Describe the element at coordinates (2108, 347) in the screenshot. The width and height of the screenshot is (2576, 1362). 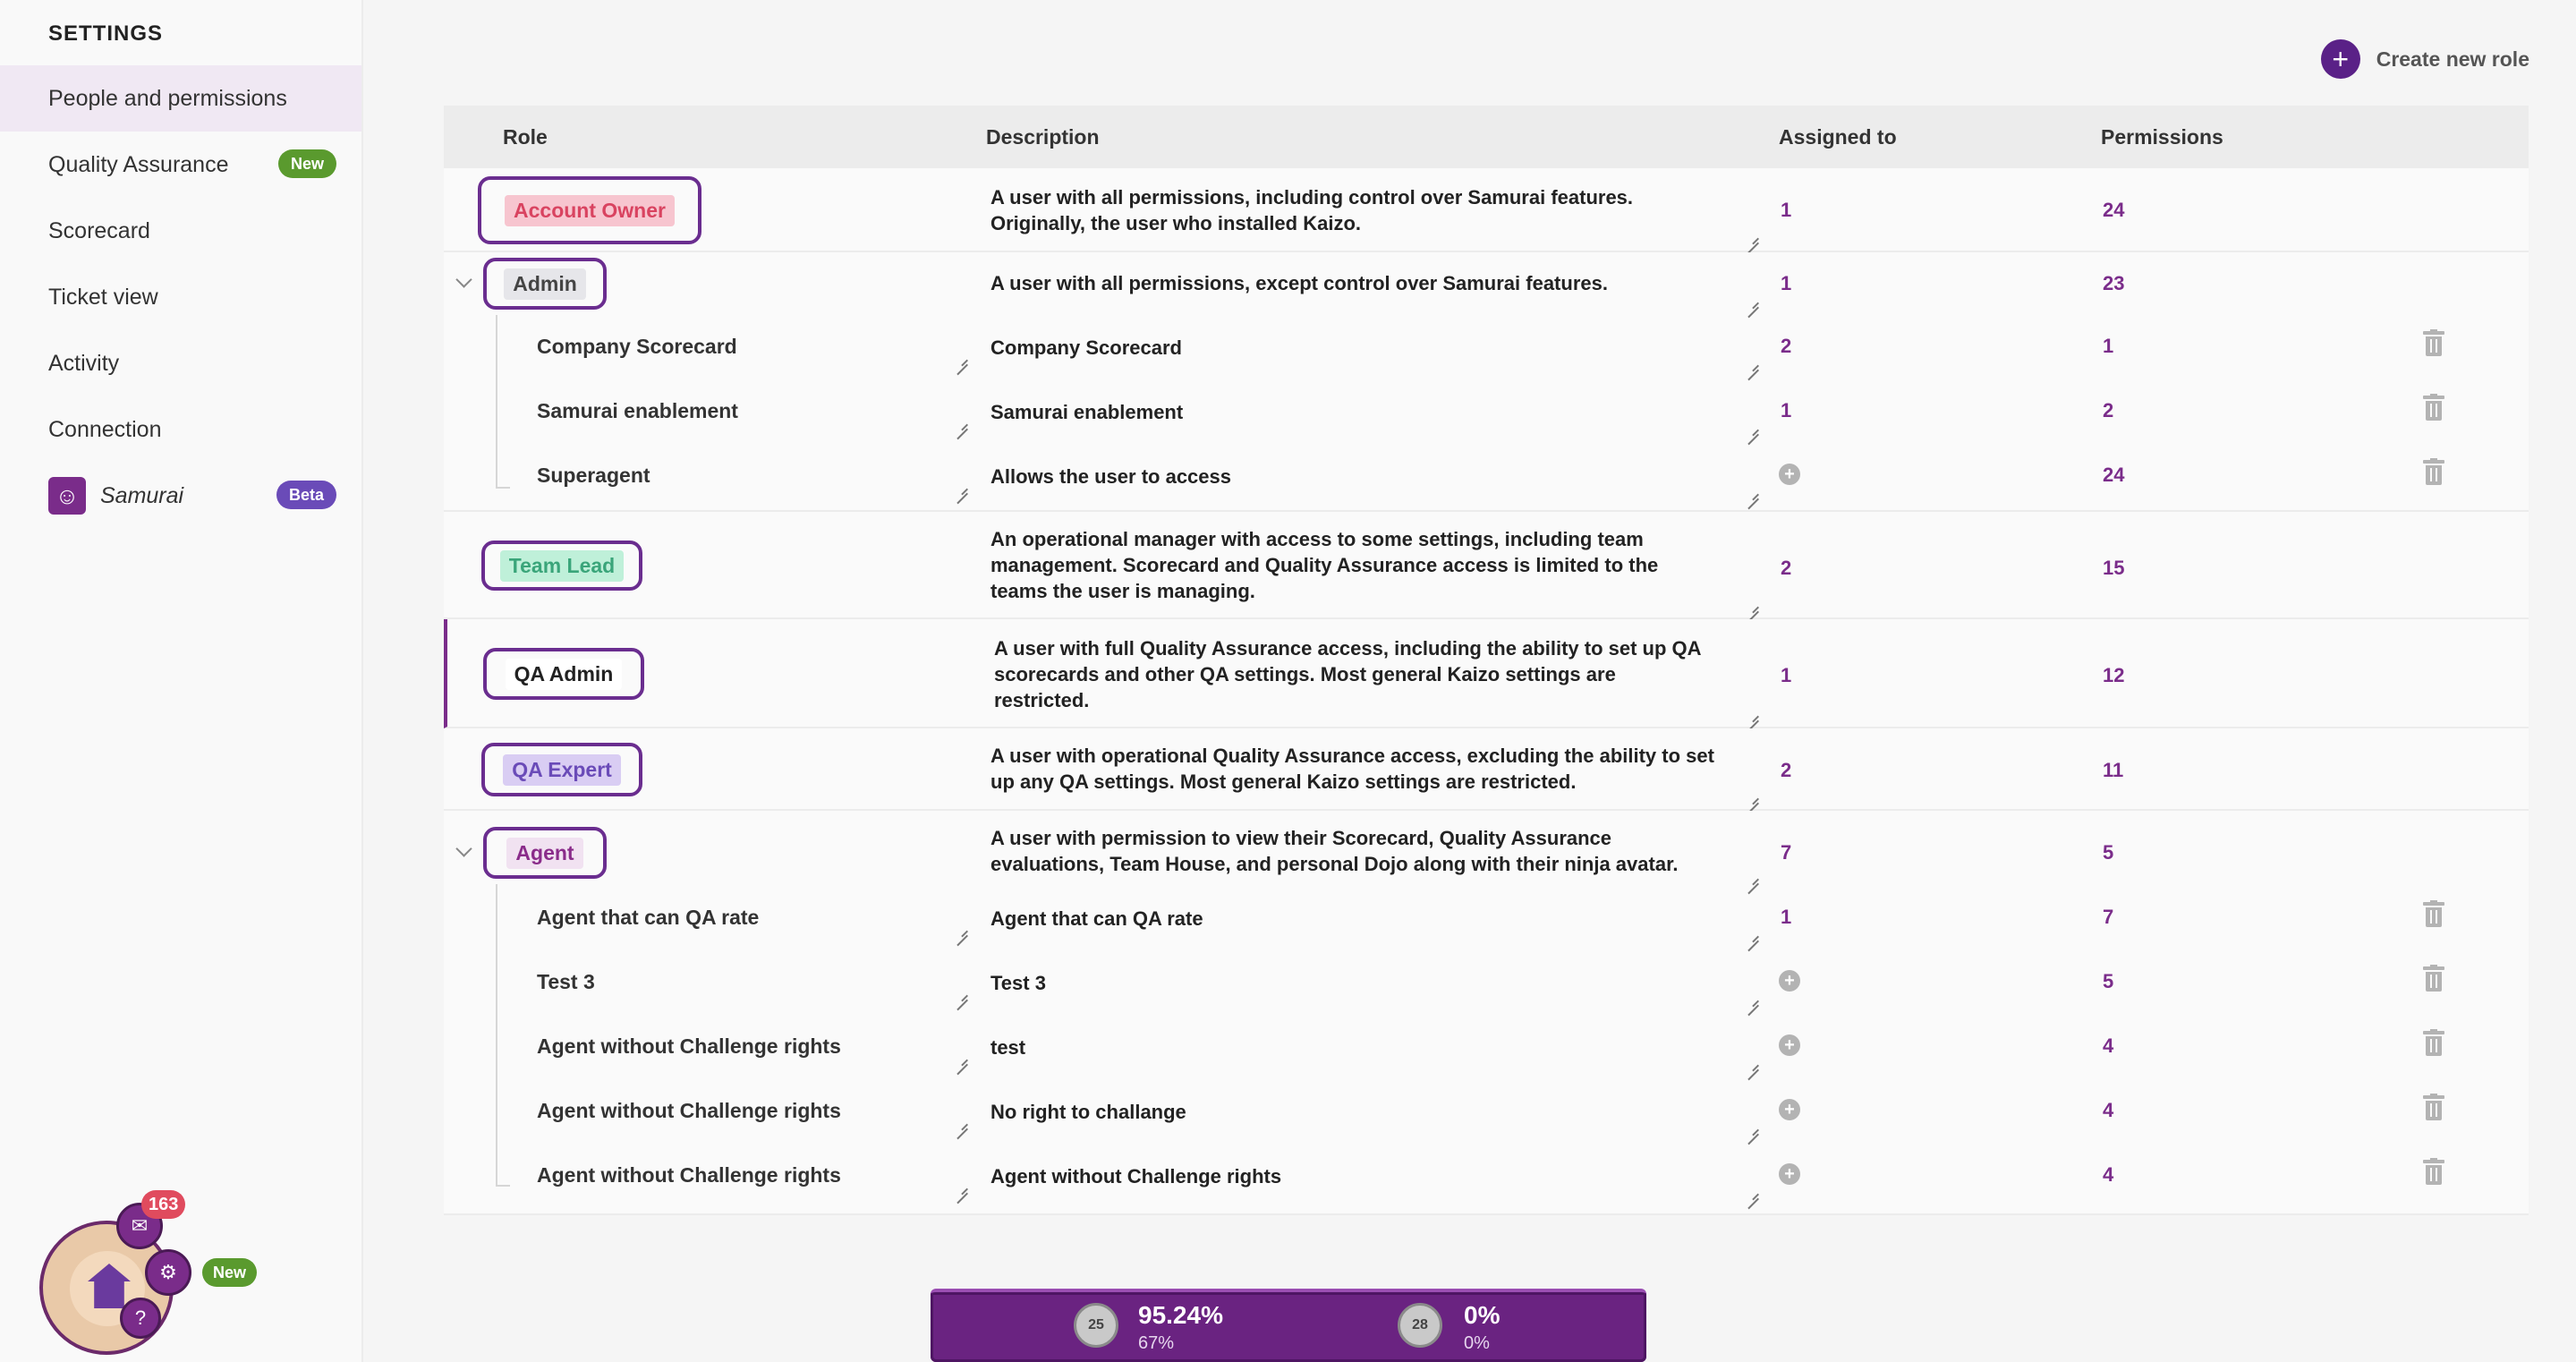
I see `permissions-count: 1` at that location.